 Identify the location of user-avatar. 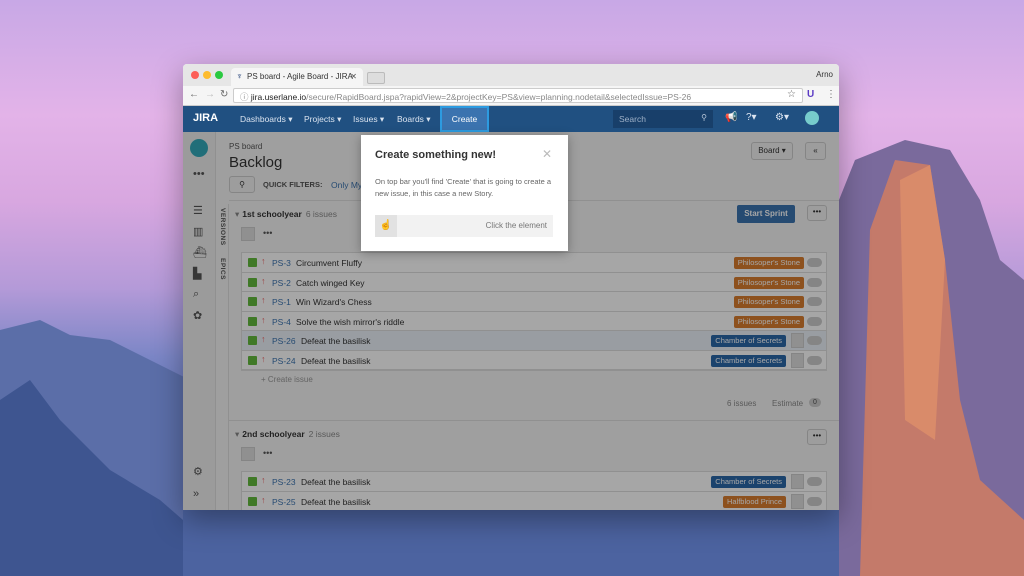
(812, 118).